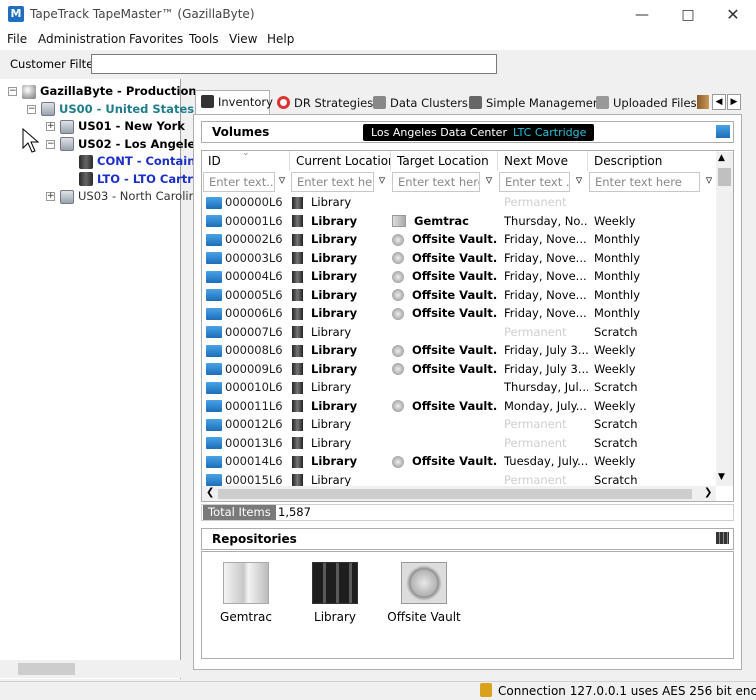 Image resolution: width=756 pixels, height=700 pixels. Describe the element at coordinates (644, 182) in the screenshot. I see `filter-description-input: Enter text here` at that location.